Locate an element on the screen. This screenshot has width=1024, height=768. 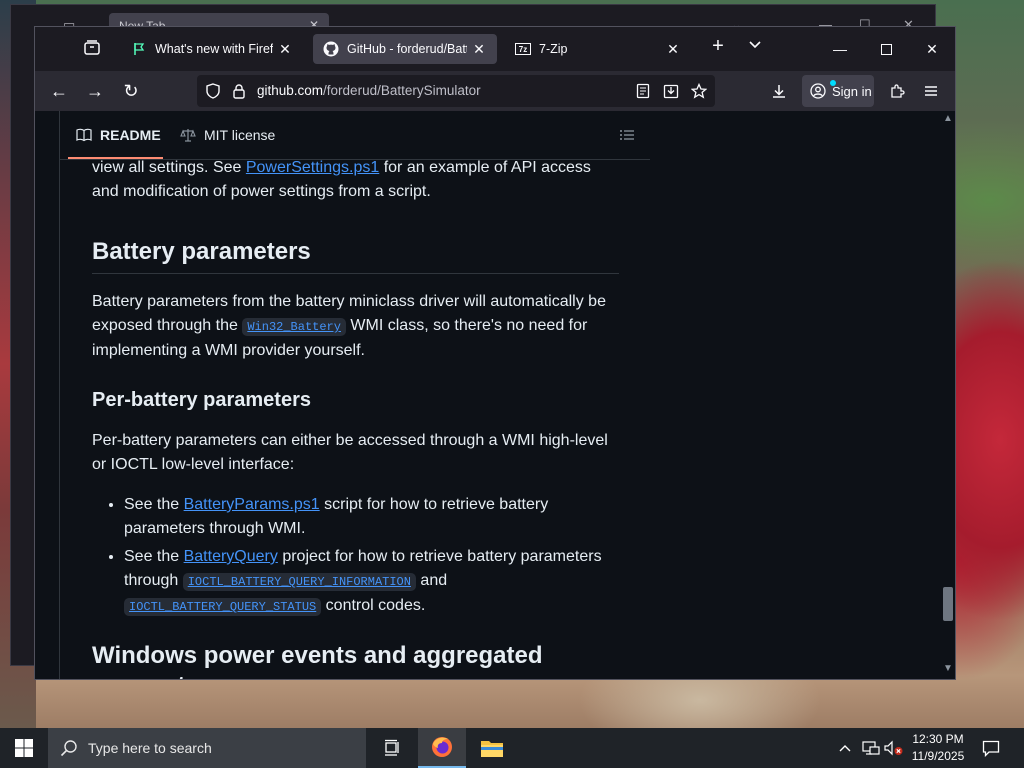
maximize-icon is located at coordinates (886, 49).